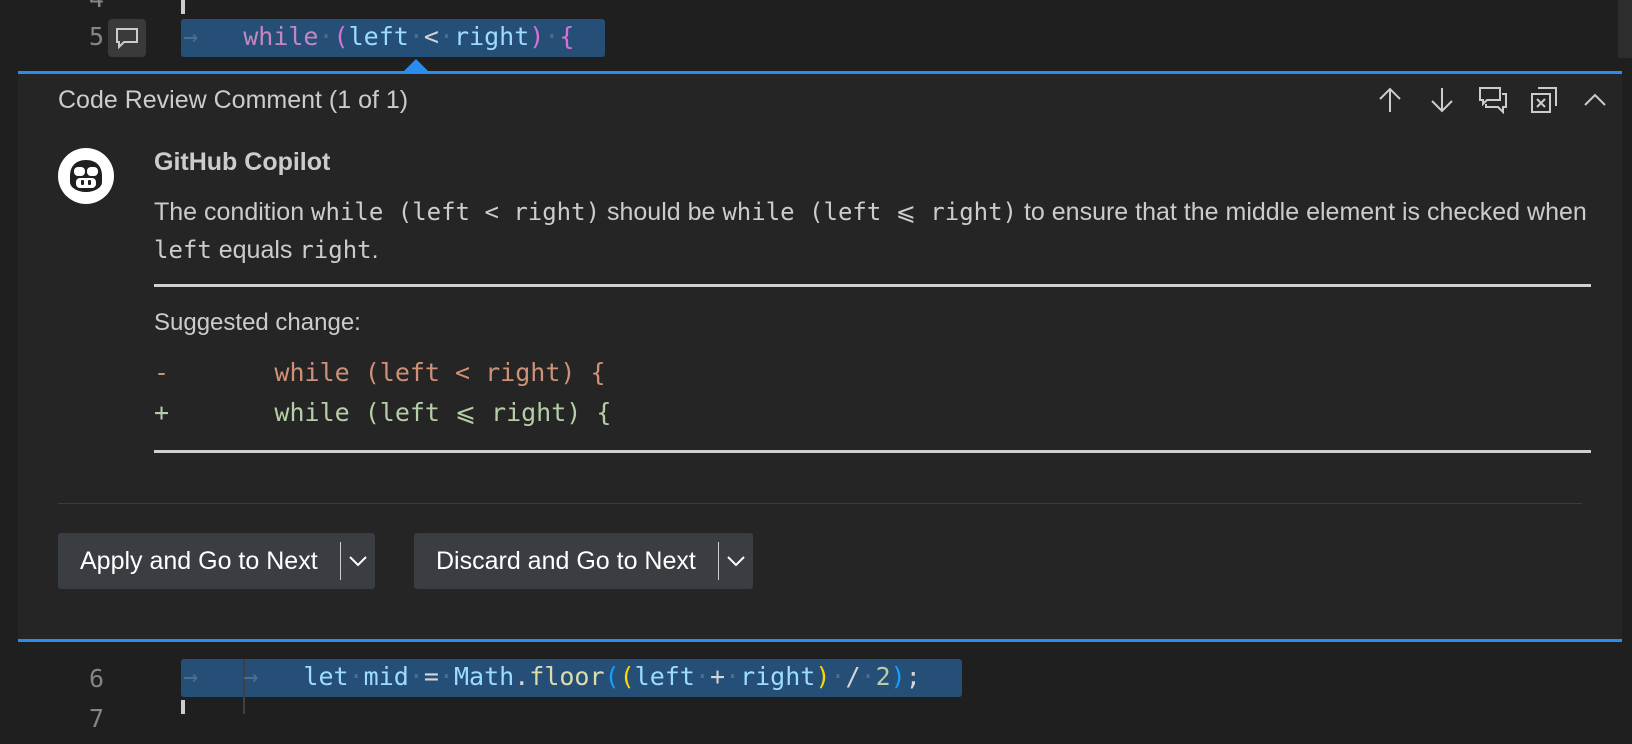 The height and width of the screenshot is (744, 1632). I want to click on apply-split-button: Apply and Go to Next, so click(216, 561).